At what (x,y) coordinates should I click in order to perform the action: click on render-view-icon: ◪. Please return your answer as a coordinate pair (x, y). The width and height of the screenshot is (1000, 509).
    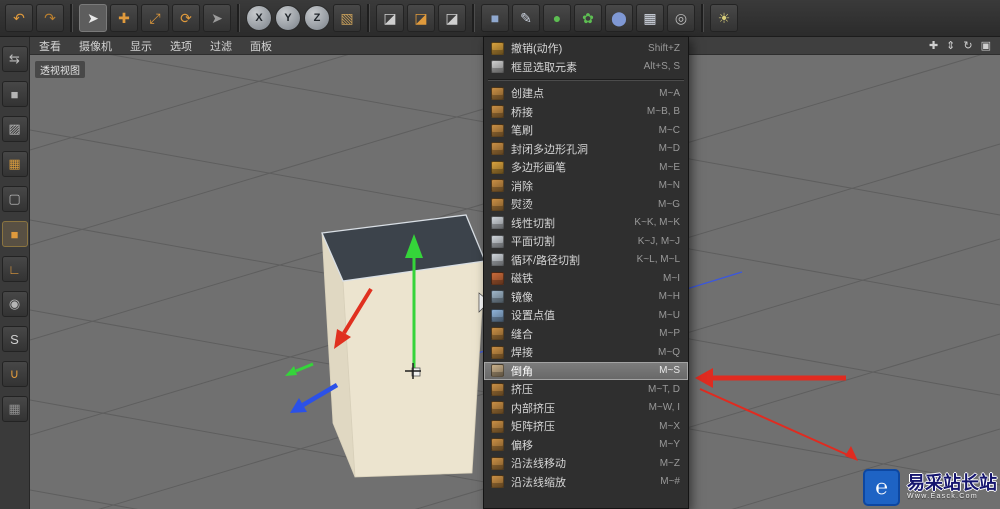
    Looking at the image, I should click on (390, 18).